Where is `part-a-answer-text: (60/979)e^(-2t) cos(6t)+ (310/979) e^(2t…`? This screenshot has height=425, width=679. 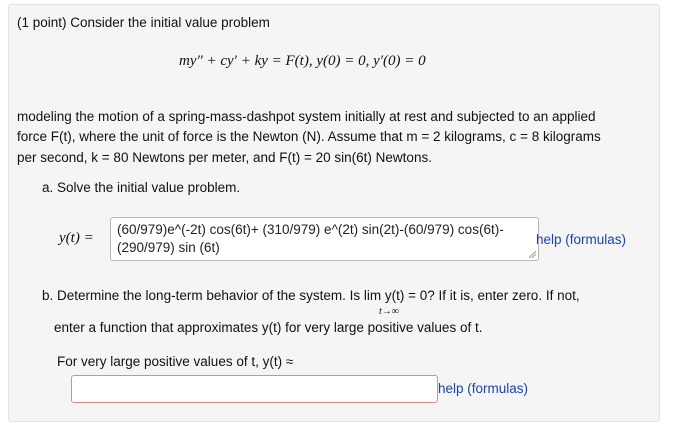
part-a-answer-text: (60/979)e^(-2t) cos(6t)+ (310/979) e^(2t… is located at coordinates (310, 238).